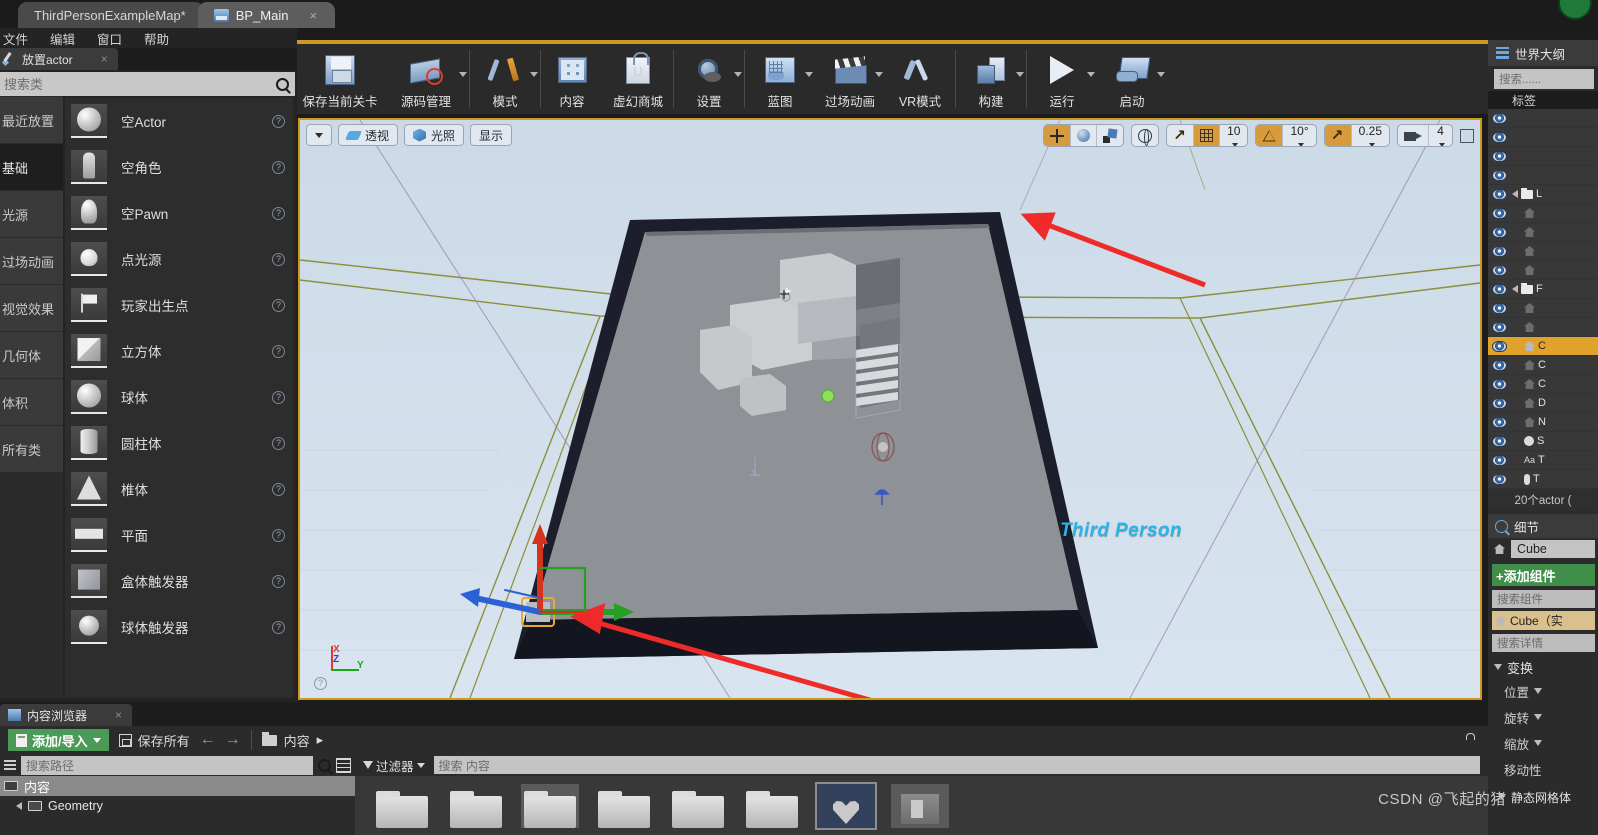  I want to click on viewport-lit-button: 光照, so click(434, 135).